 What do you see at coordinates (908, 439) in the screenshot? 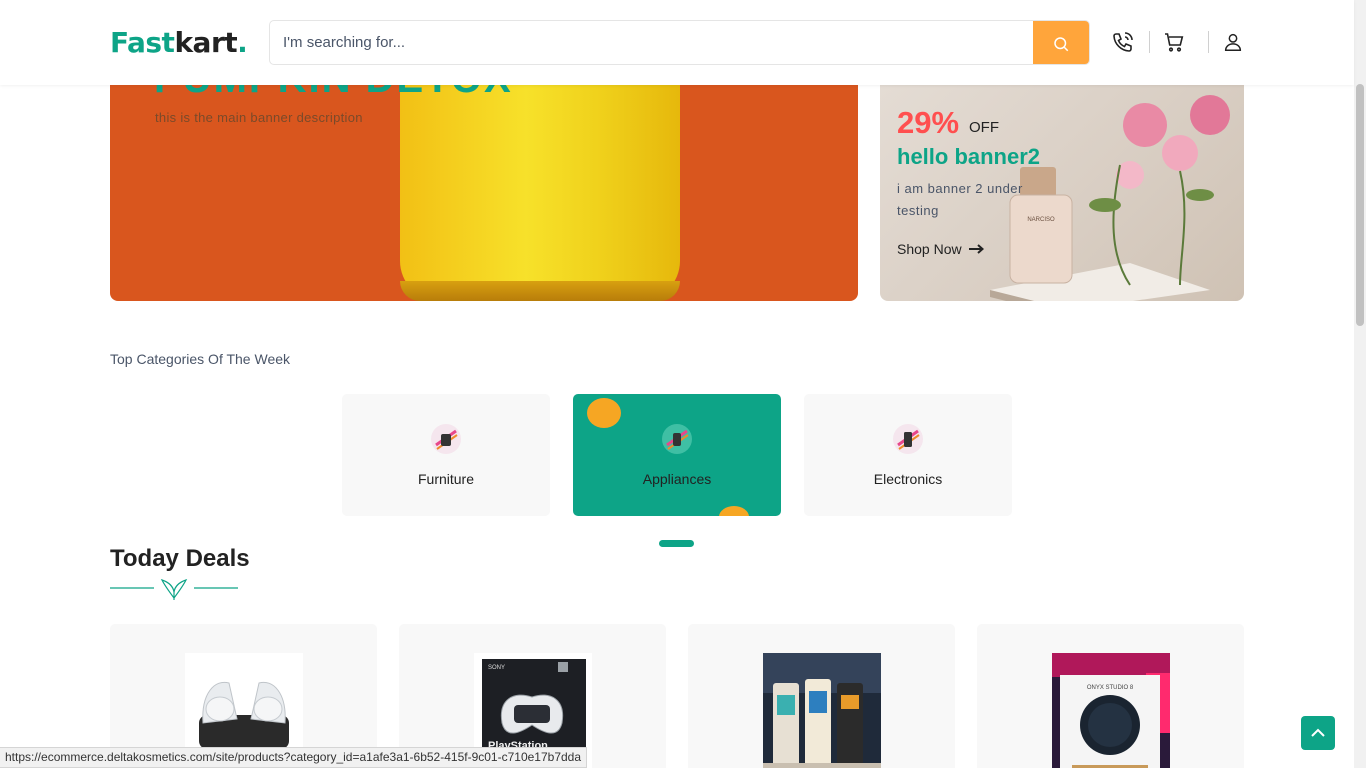
I see `electronics-icon` at bounding box center [908, 439].